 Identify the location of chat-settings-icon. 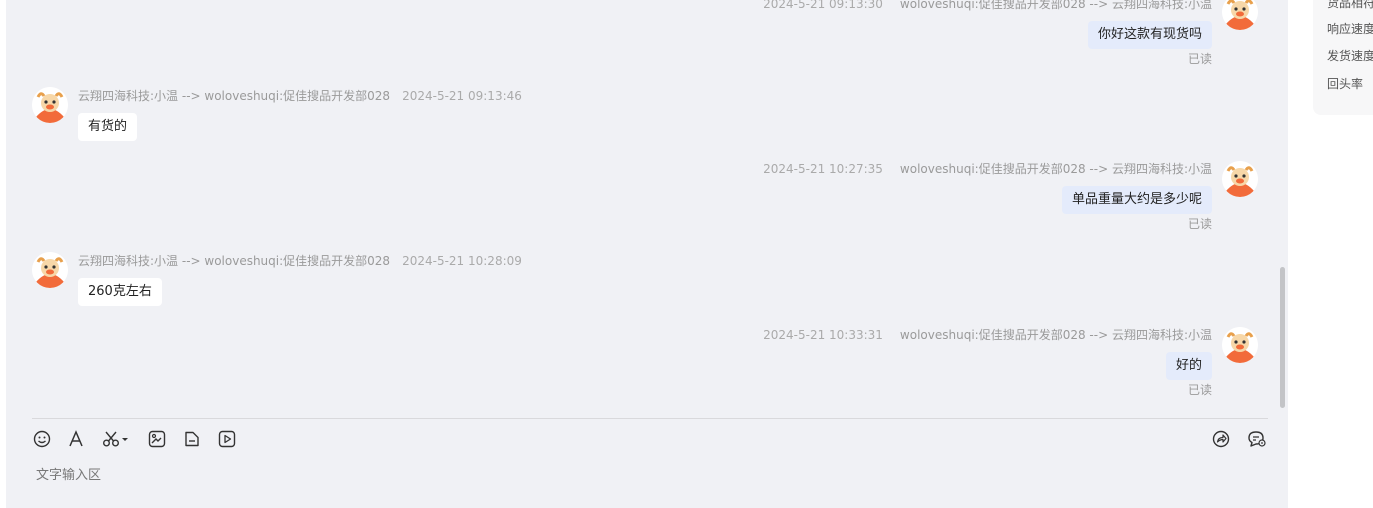
(1257, 439).